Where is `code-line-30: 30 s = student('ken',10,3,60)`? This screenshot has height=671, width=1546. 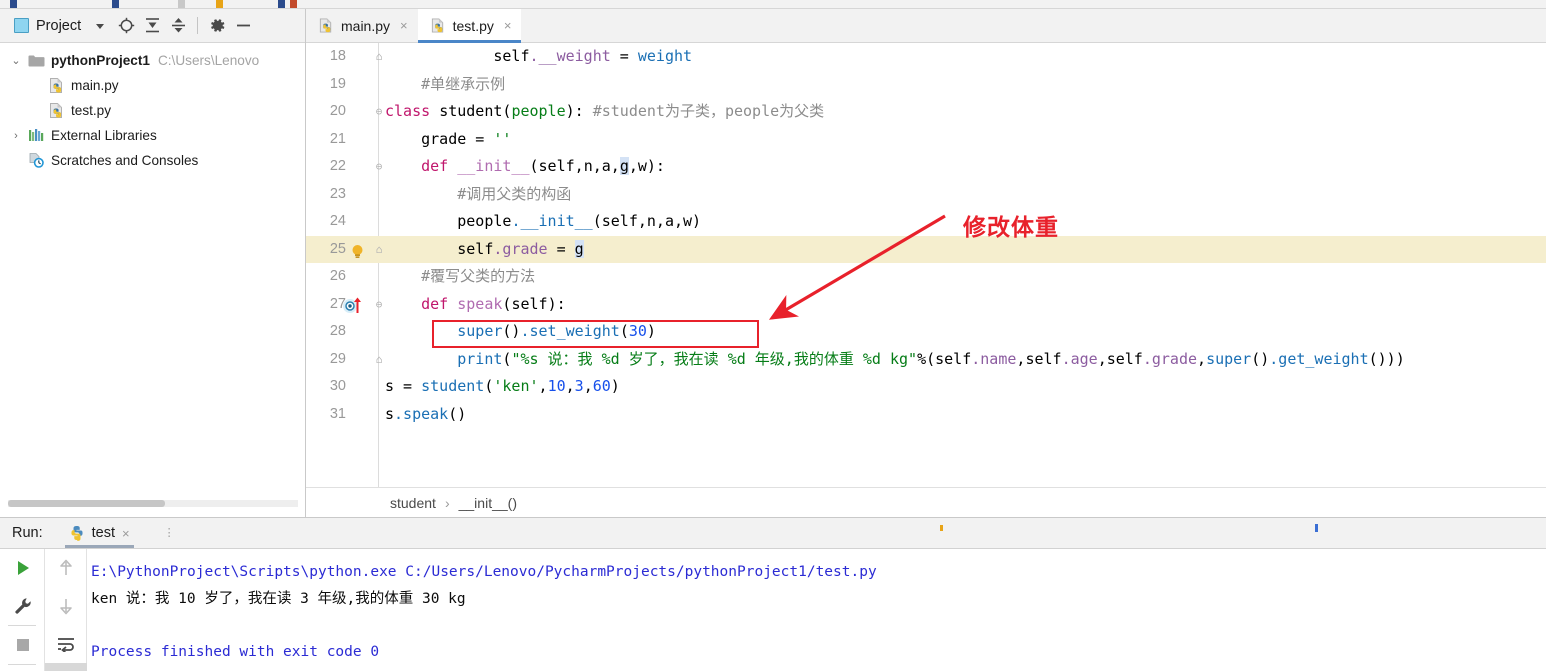 code-line-30: 30 s = student('ken',10,3,60) is located at coordinates (926, 387).